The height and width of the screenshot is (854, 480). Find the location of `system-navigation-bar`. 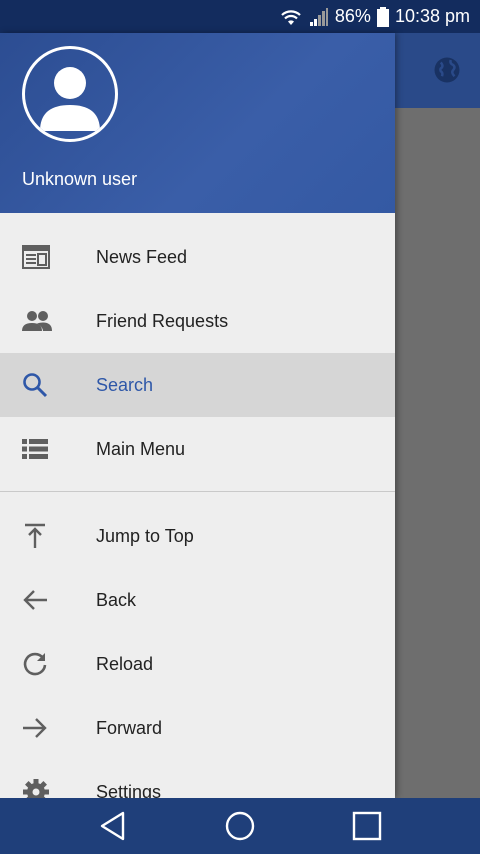

system-navigation-bar is located at coordinates (240, 826).